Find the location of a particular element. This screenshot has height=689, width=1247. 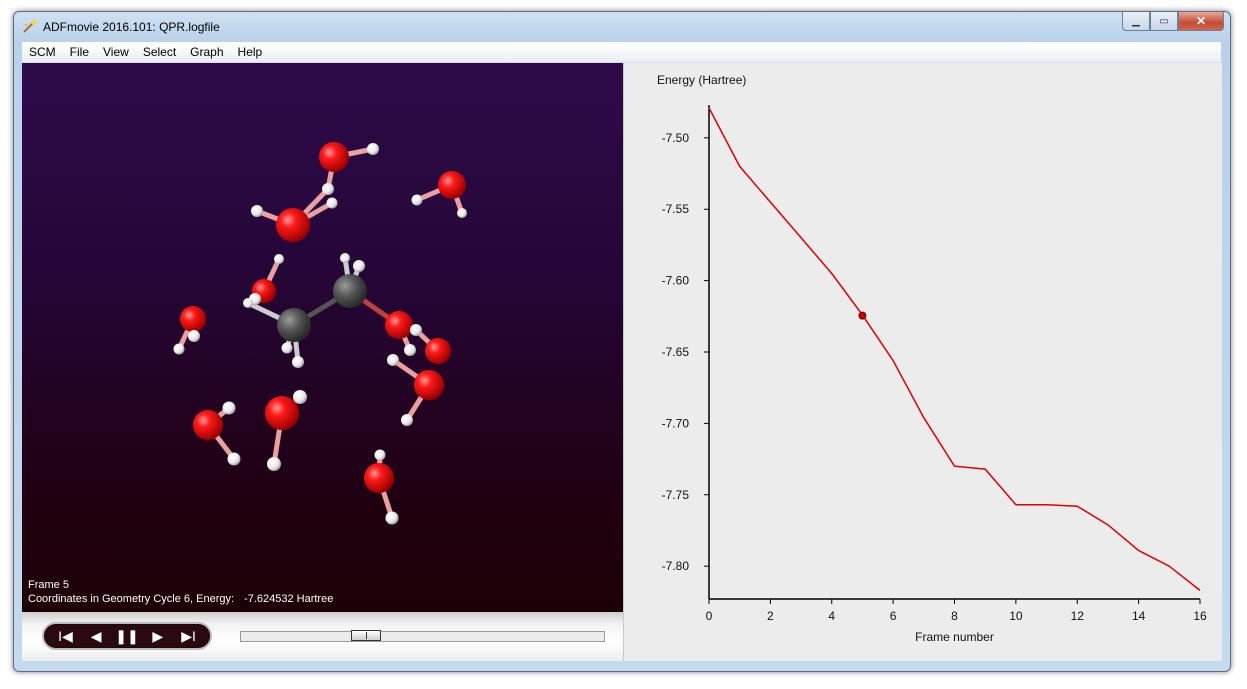

title-bar: ADFmovie 2016.101: QPR.logfile ▁ ▭ ✕ is located at coordinates (622, 27).